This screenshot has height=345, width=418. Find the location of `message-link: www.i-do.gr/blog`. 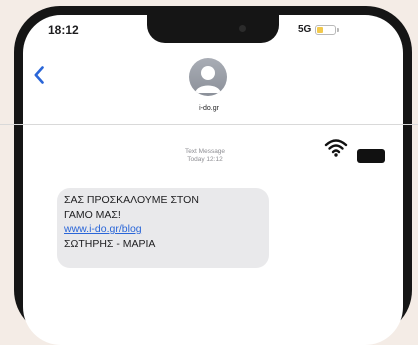

message-link: www.i-do.gr/blog is located at coordinates (166, 229).